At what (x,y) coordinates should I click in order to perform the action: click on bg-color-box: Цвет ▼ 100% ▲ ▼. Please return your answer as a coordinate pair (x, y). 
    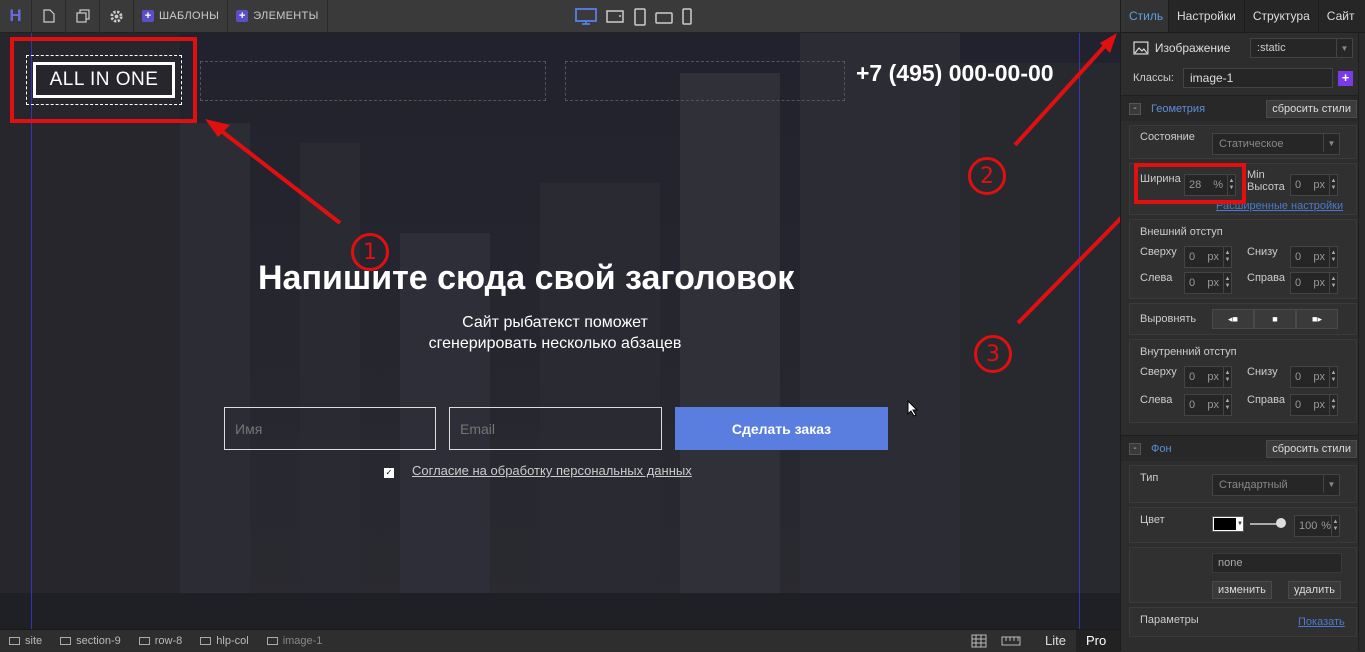
    Looking at the image, I should click on (1243, 525).